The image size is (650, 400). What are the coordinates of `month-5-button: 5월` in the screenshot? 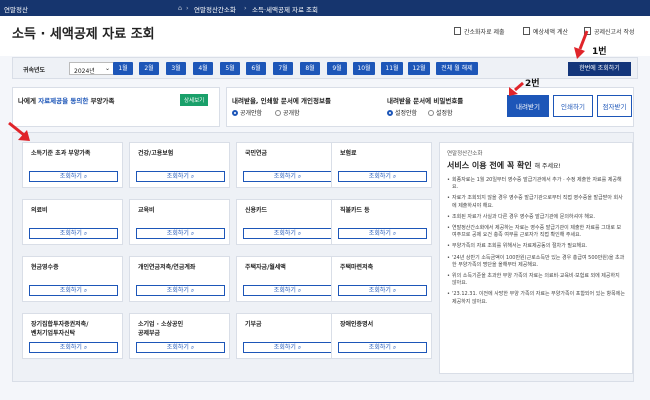 It's located at (230, 68).